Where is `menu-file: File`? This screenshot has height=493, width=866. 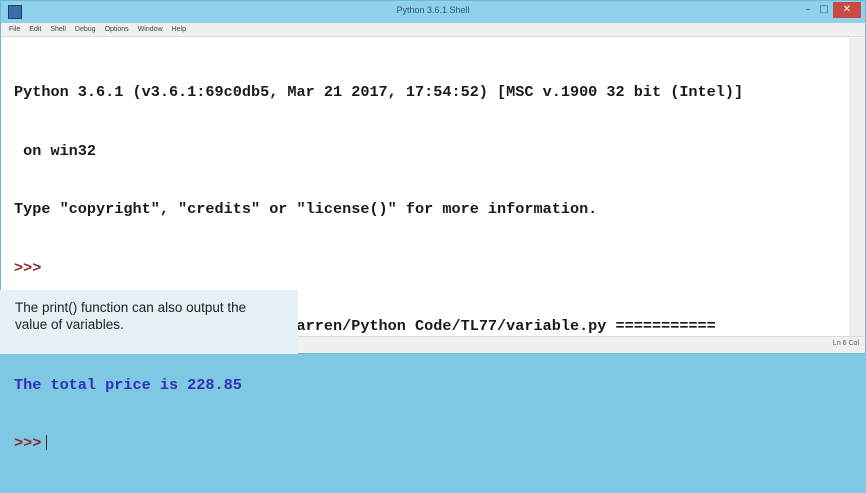
menu-file: File is located at coordinates (14, 29).